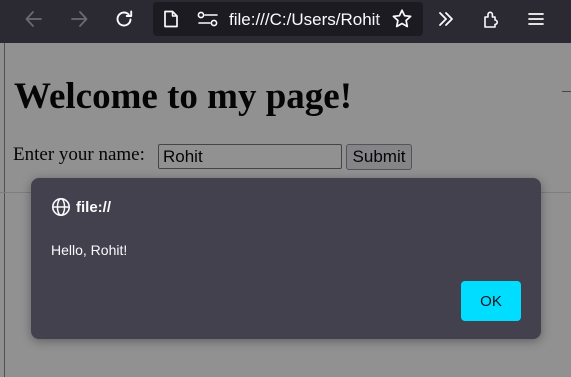 This screenshot has height=377, width=571. I want to click on app-menu-button, so click(536, 19).